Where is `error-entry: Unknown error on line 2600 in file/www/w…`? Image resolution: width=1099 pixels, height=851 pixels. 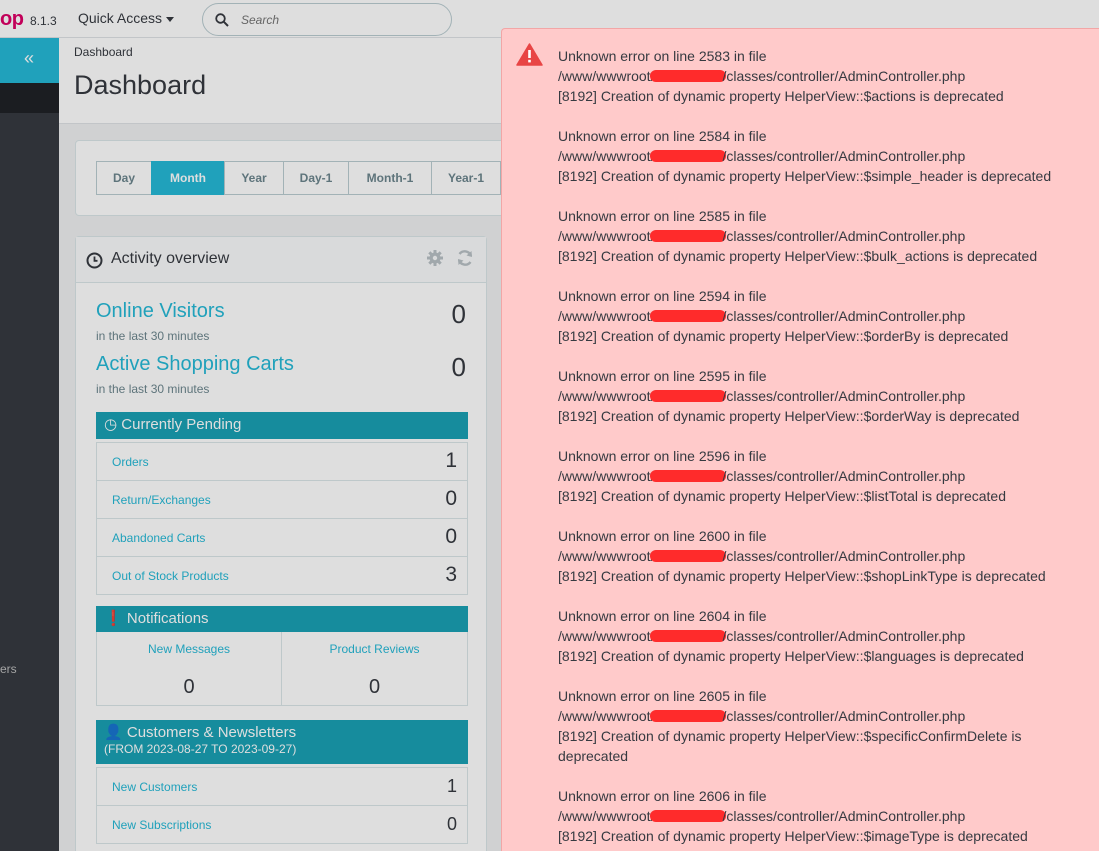
error-entry: Unknown error on line 2600 in file/www/w… is located at coordinates (823, 556).